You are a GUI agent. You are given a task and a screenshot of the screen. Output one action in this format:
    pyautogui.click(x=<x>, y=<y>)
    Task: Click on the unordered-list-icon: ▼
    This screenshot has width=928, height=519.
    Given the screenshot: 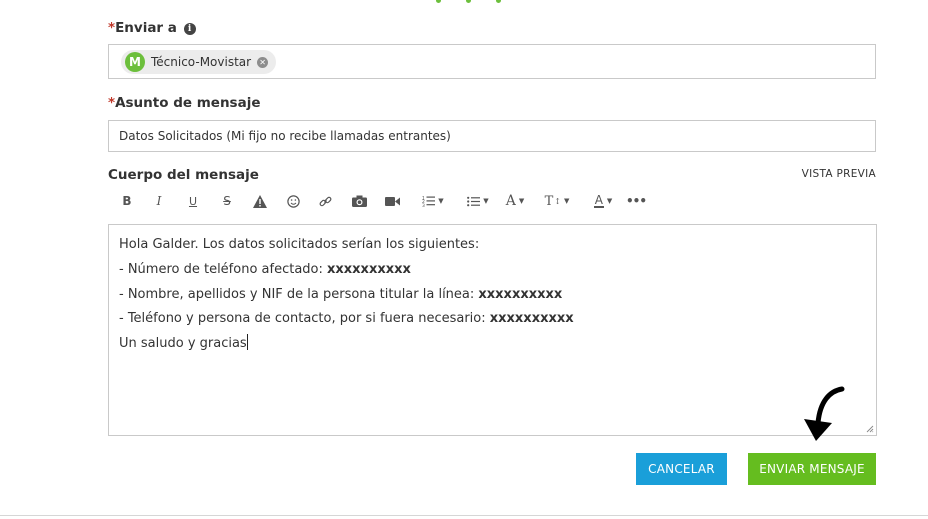 What is the action you would take?
    pyautogui.click(x=478, y=201)
    